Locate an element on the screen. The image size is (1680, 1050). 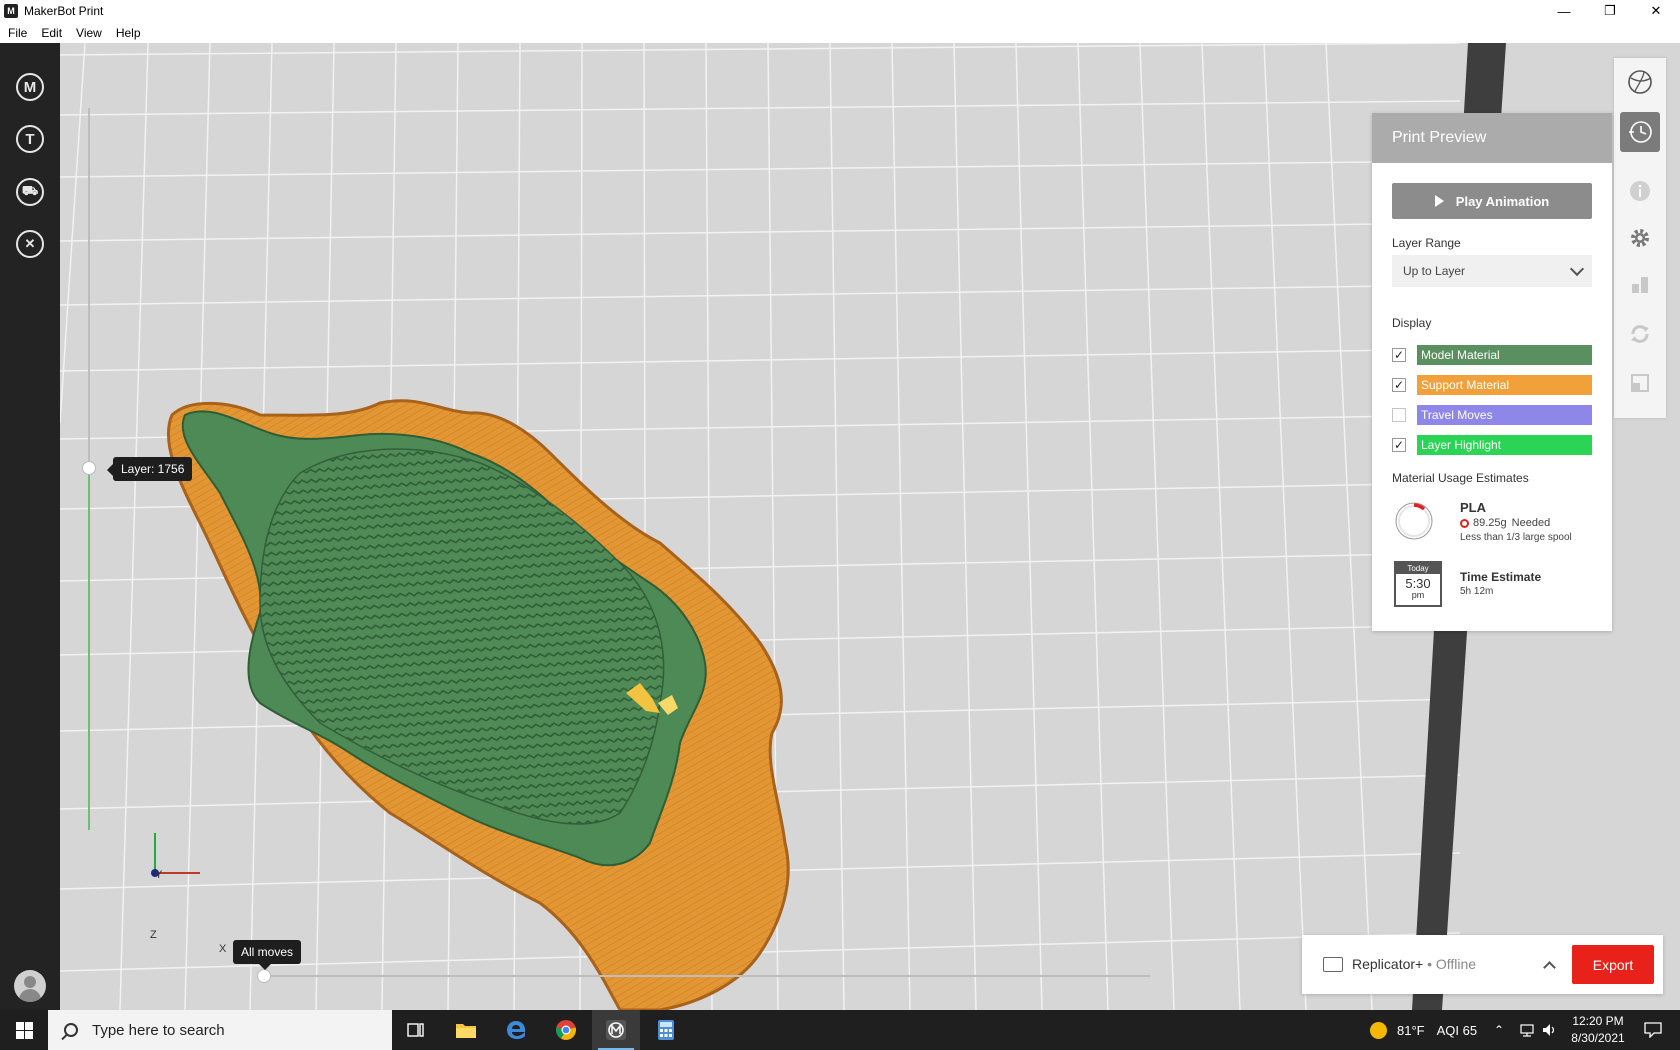
clock-time: 12:20 PM is located at coordinates (1598, 1021).